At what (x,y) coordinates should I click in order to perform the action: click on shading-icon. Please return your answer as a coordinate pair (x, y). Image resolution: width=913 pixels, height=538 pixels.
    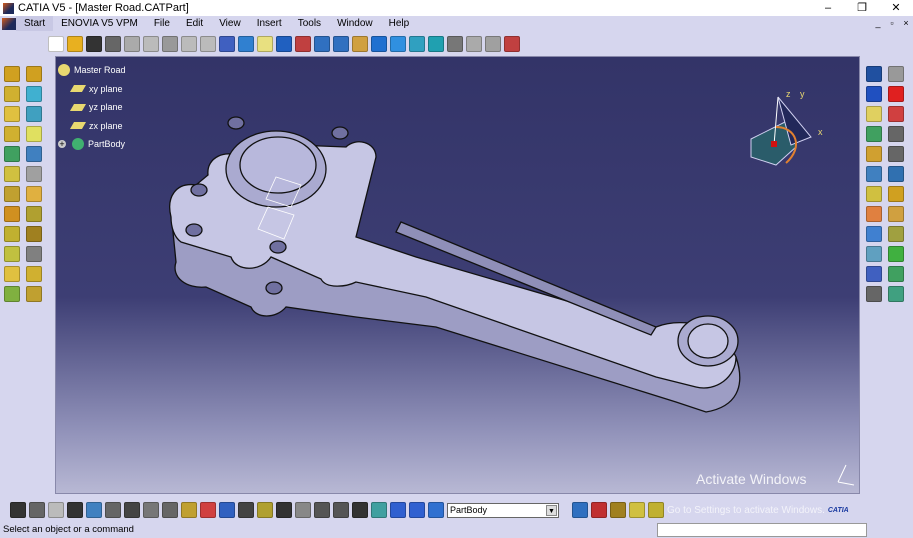
    Looking at the image, I should click on (398, 44).